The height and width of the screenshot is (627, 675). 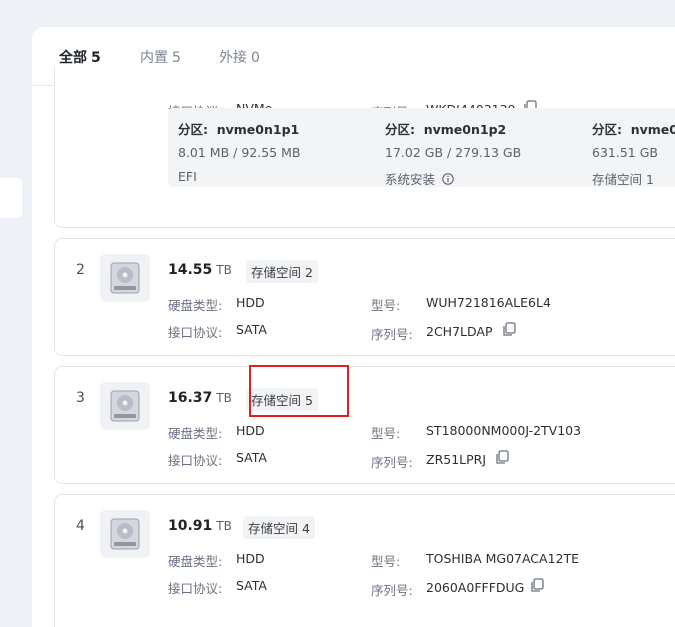 I want to click on tab-all-count: 5, so click(x=96, y=58).